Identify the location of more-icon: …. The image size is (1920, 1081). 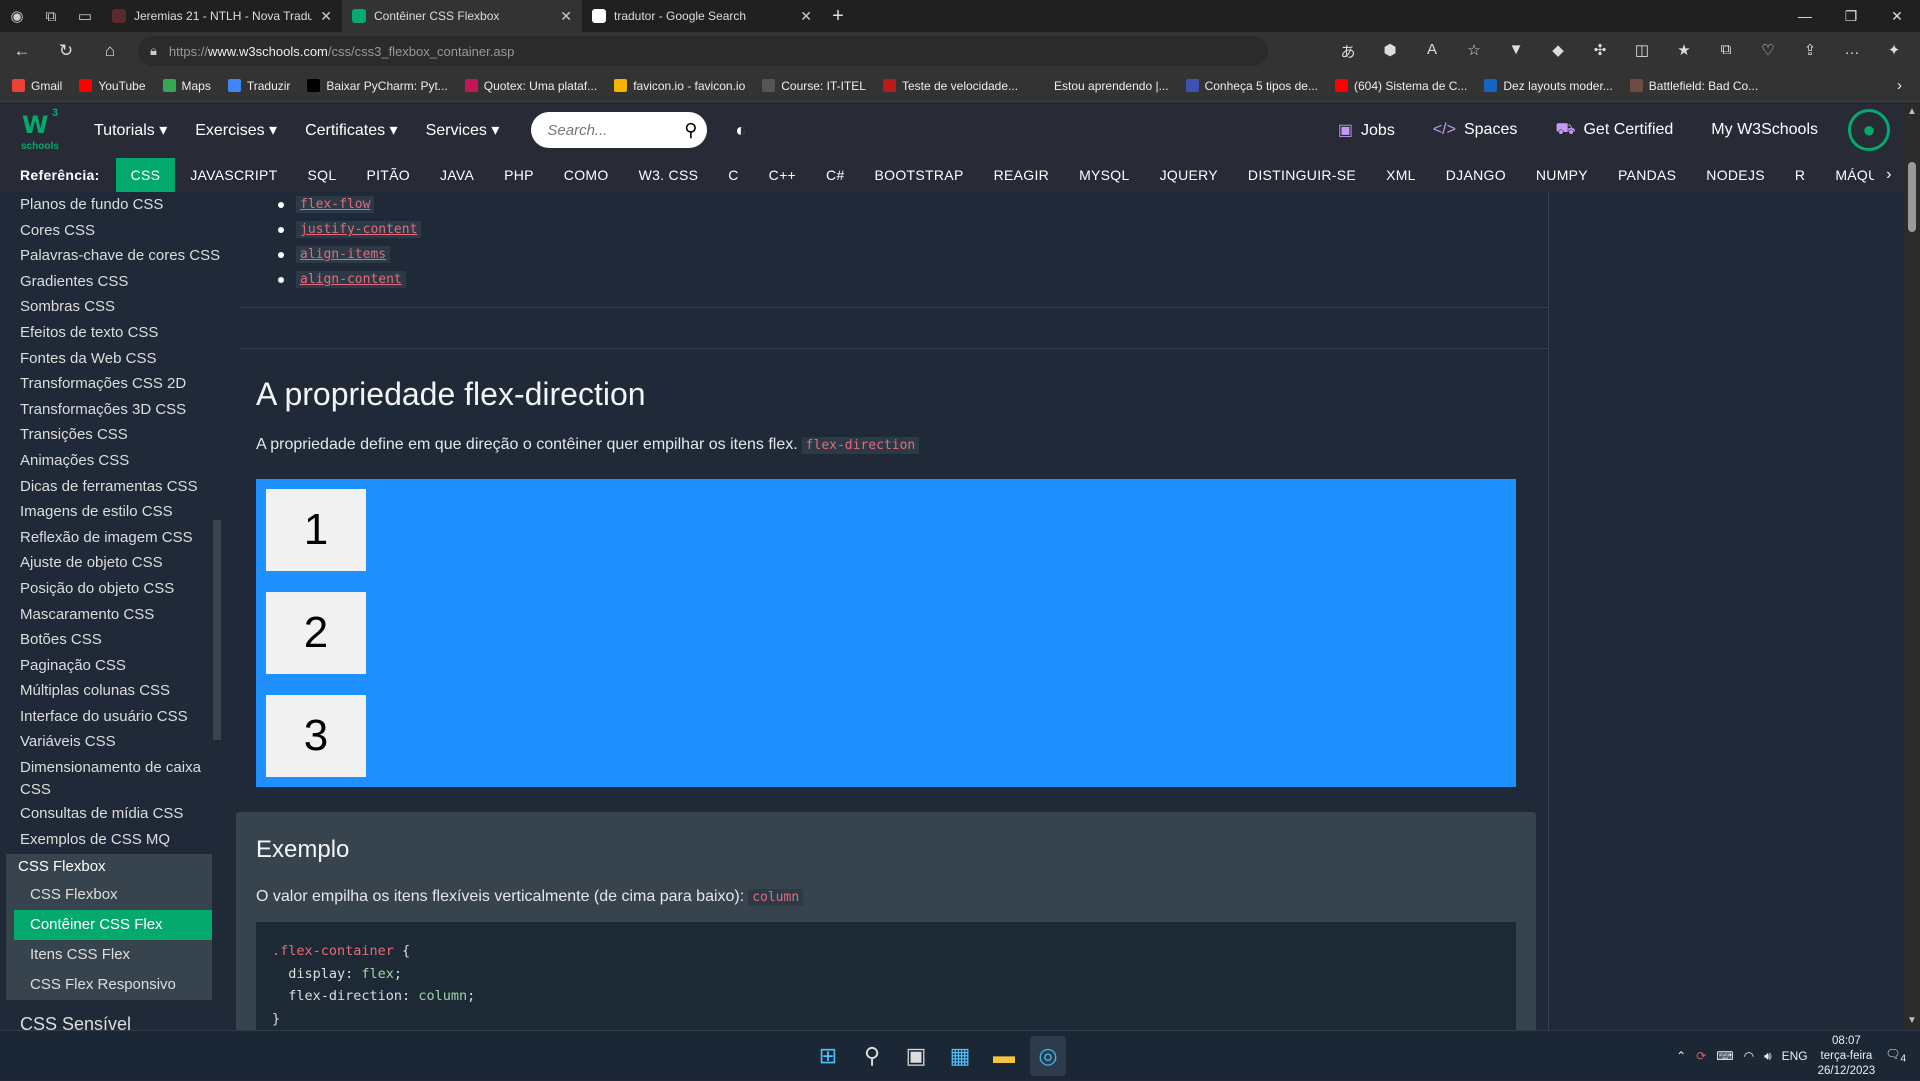
(1852, 51).